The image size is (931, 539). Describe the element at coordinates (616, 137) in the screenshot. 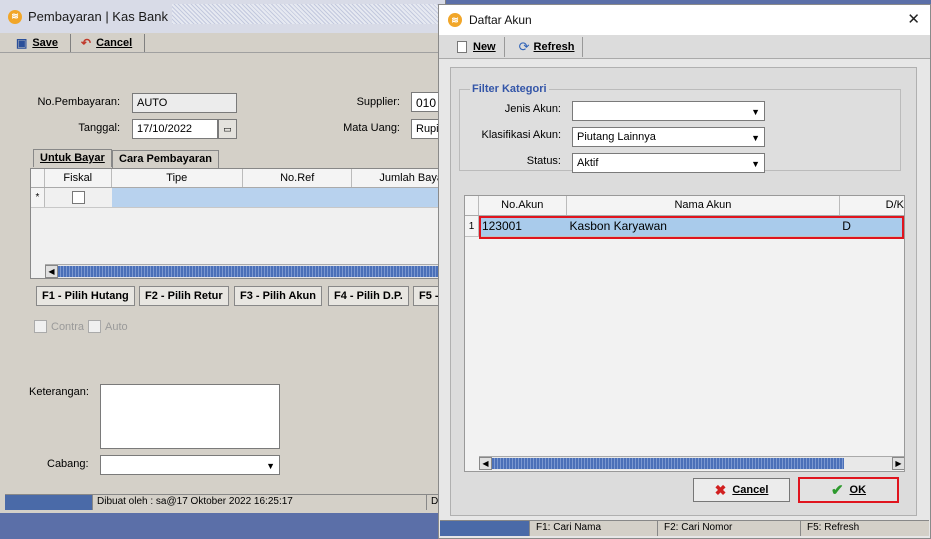

I see `klasifikasi-akun-value: Piutang Lainnya` at that location.